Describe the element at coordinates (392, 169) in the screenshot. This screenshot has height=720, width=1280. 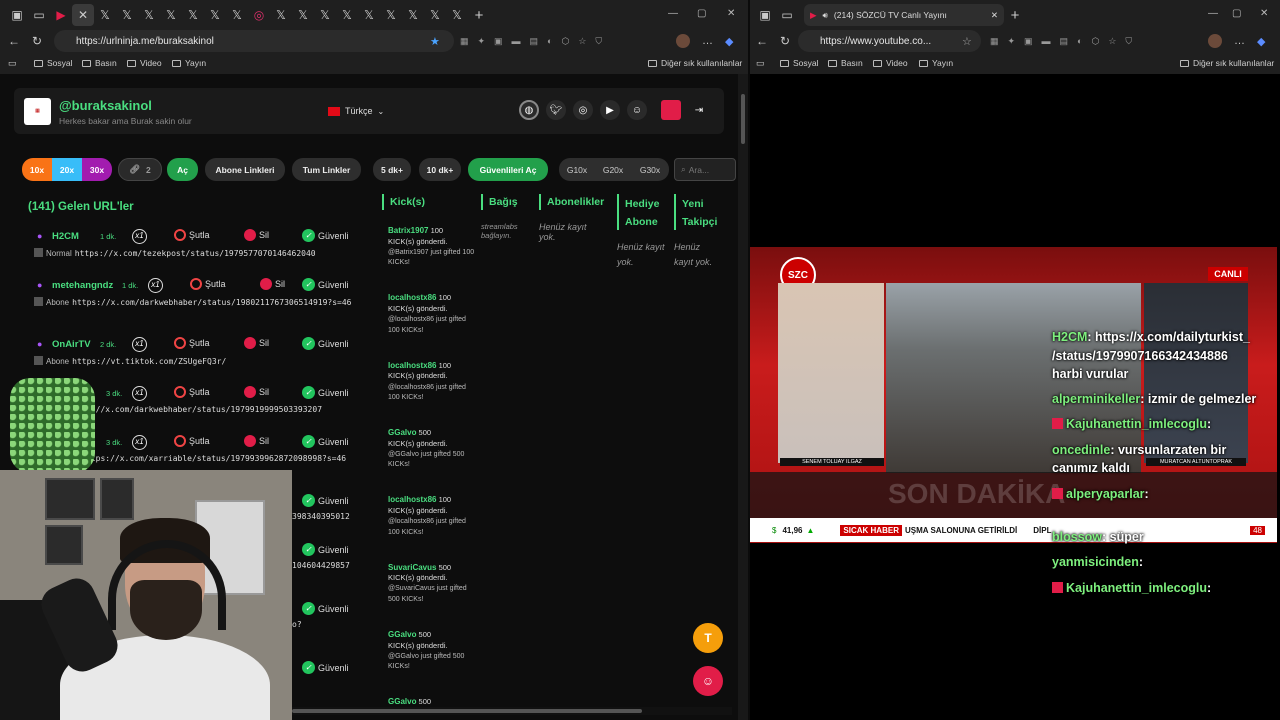
I see `filter-5dk-button: 5 dk+` at that location.